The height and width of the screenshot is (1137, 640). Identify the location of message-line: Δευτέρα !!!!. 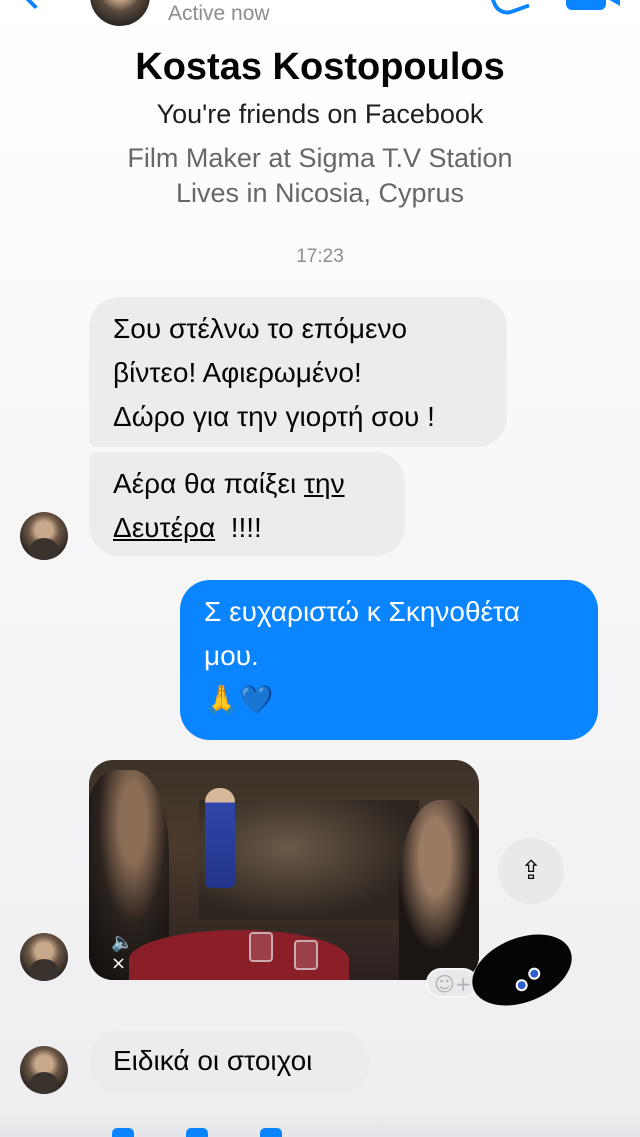
(247, 528).